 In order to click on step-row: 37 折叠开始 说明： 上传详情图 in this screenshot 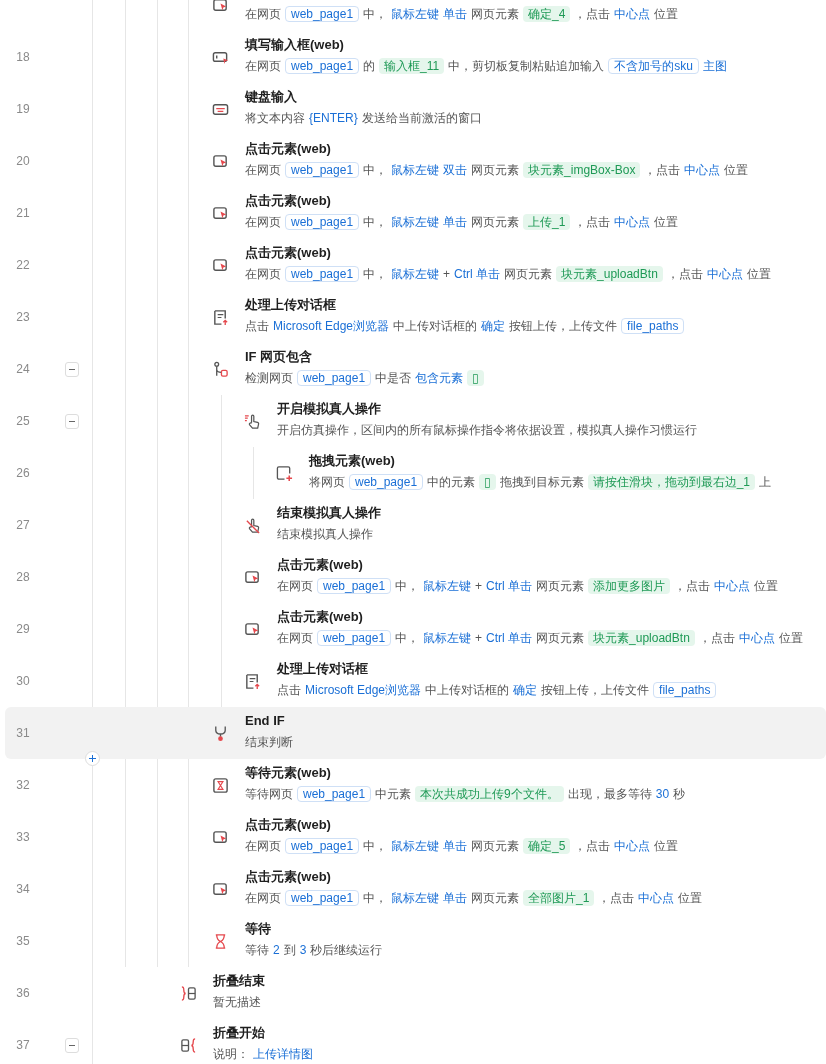, I will do `click(415, 1041)`.